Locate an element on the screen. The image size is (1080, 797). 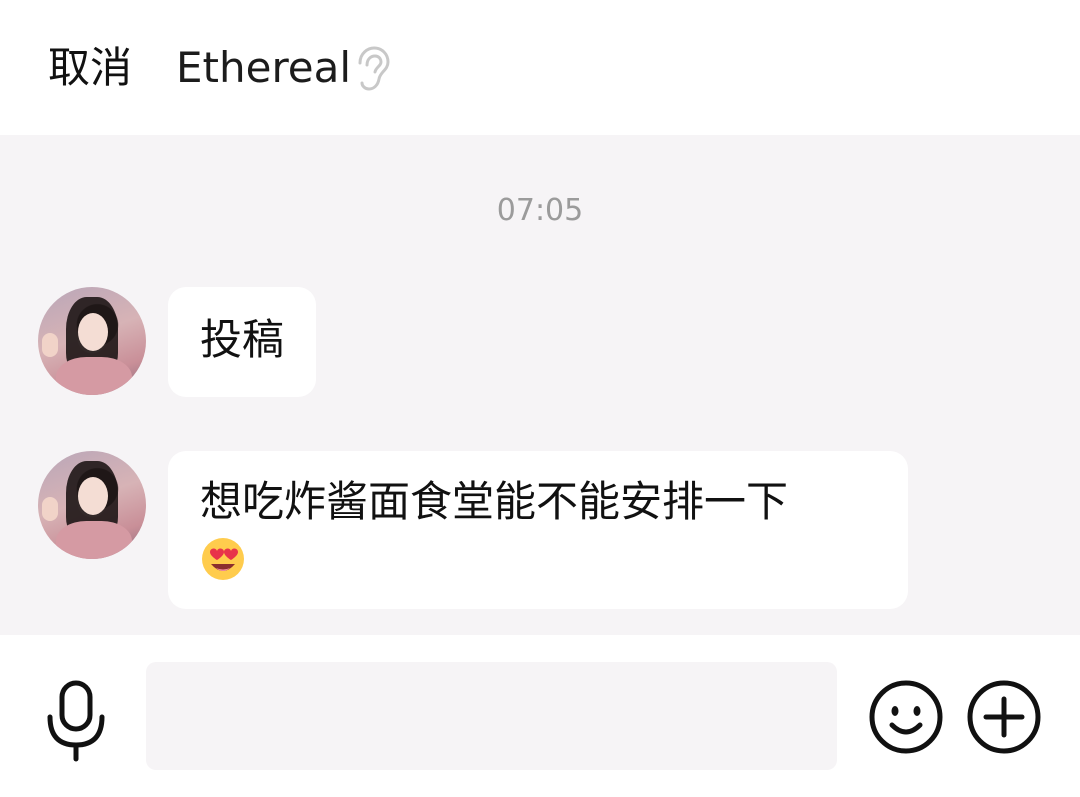
message-bubble: 想吃炸酱面食堂能不能安排一下 is located at coordinates (538, 530).